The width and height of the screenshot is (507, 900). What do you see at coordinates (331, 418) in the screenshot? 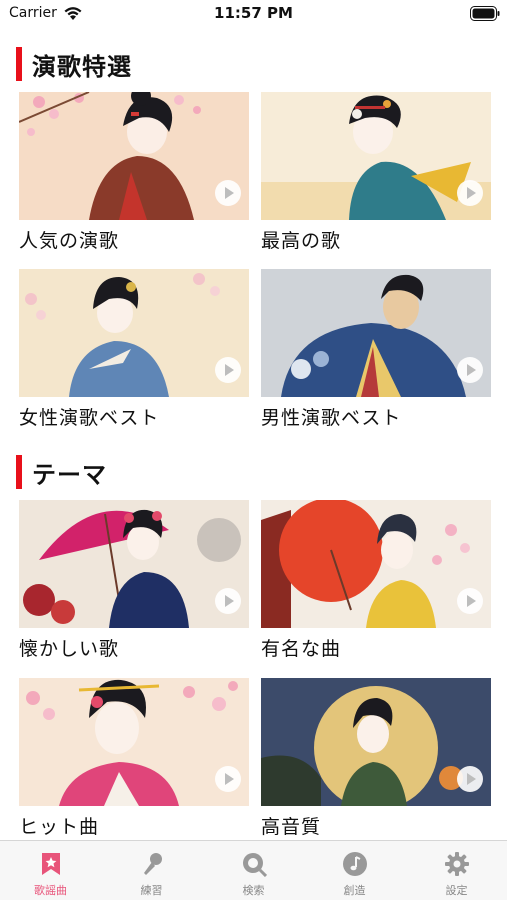
I see `card-label: 男性演歌ベスト` at bounding box center [331, 418].